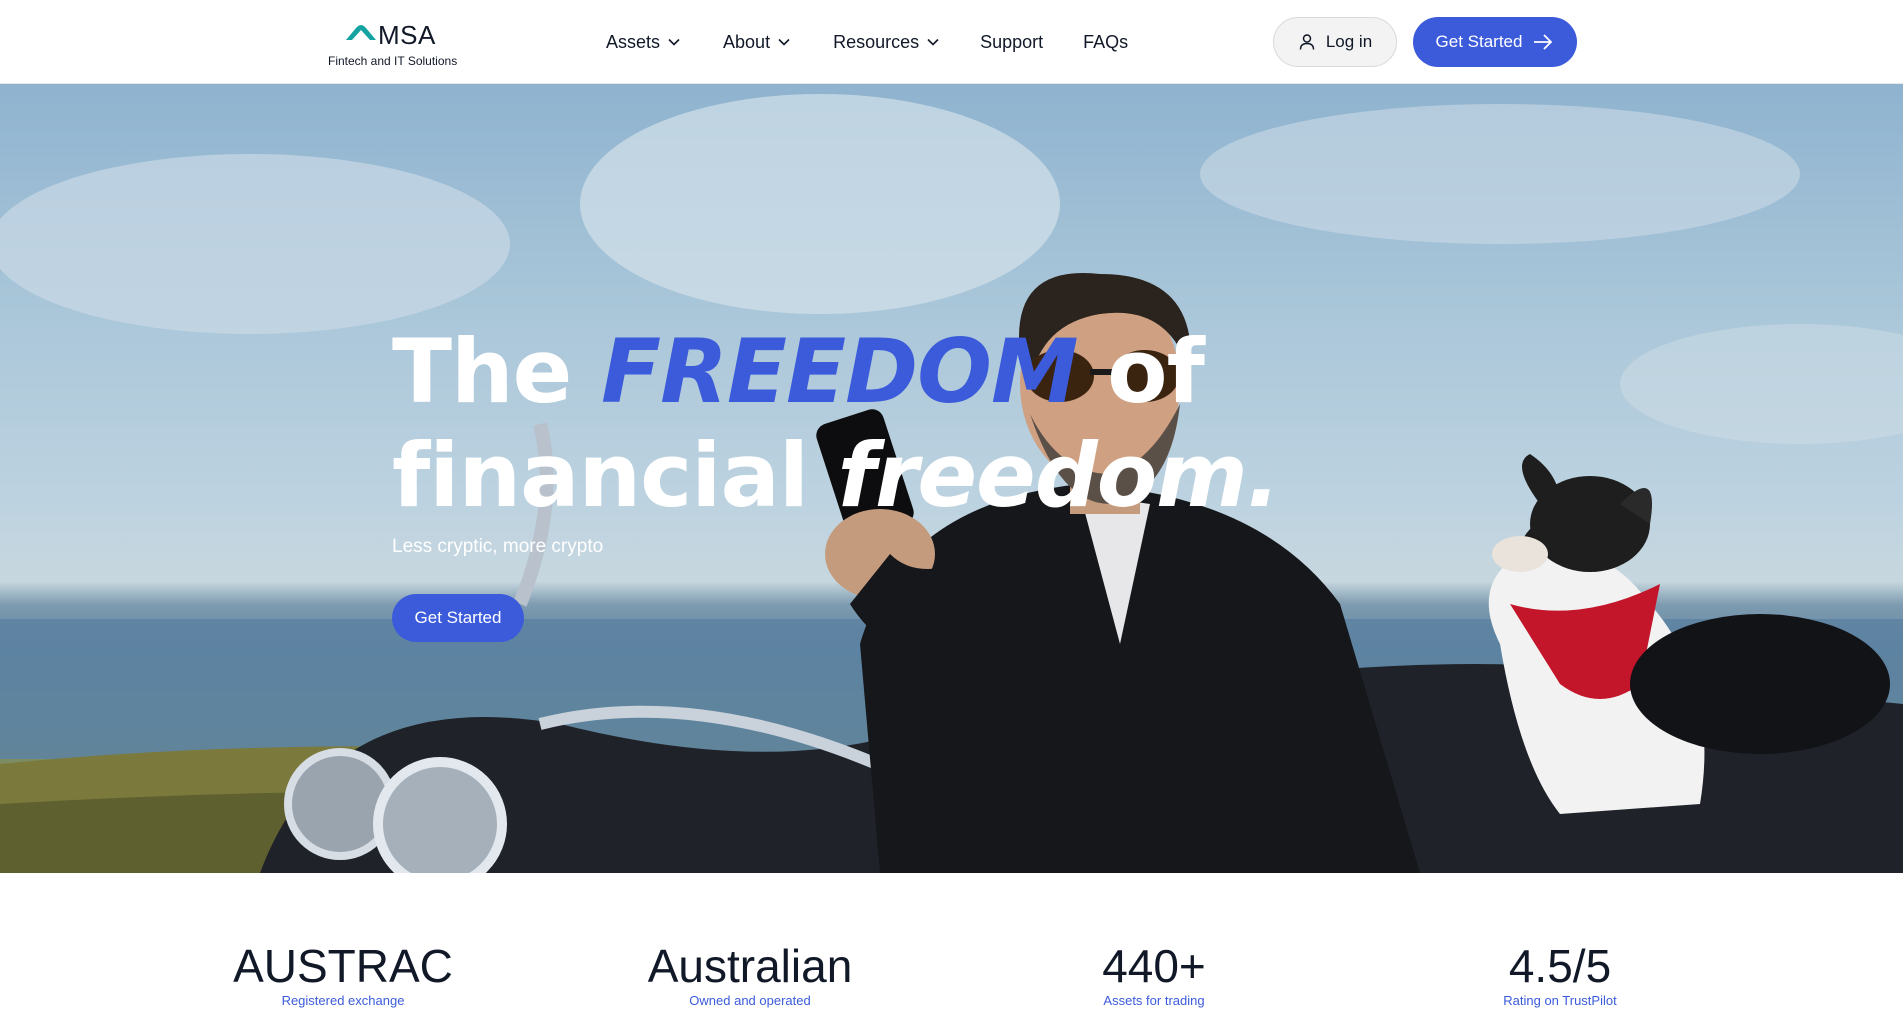  What do you see at coordinates (343, 1000) in the screenshot?
I see `stat-caption: Registered exchange` at bounding box center [343, 1000].